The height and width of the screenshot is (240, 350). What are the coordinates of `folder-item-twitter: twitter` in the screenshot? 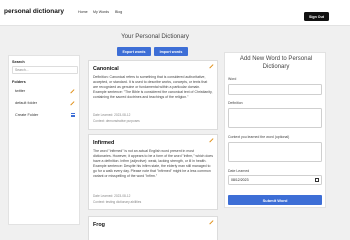 It's located at (47, 91).